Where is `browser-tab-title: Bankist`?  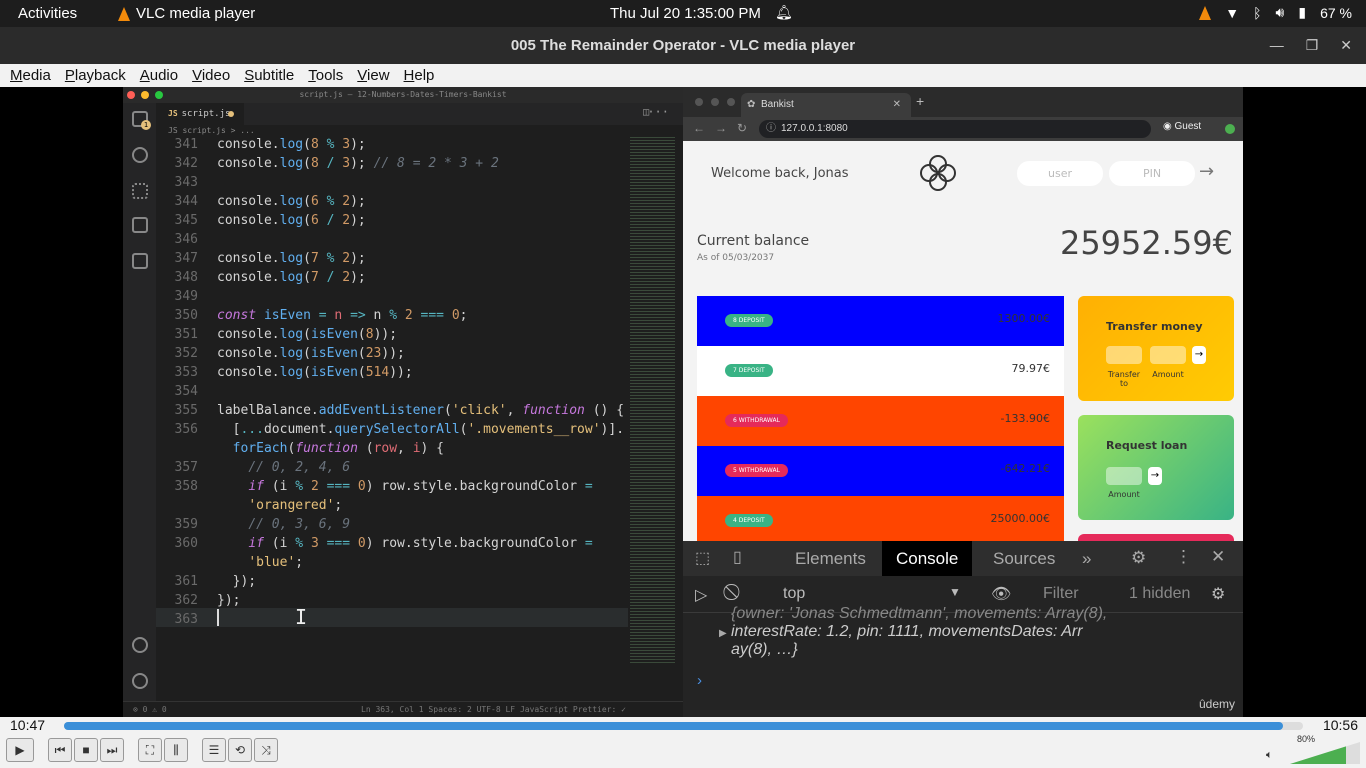
browser-tab-title: Bankist is located at coordinates (777, 104).